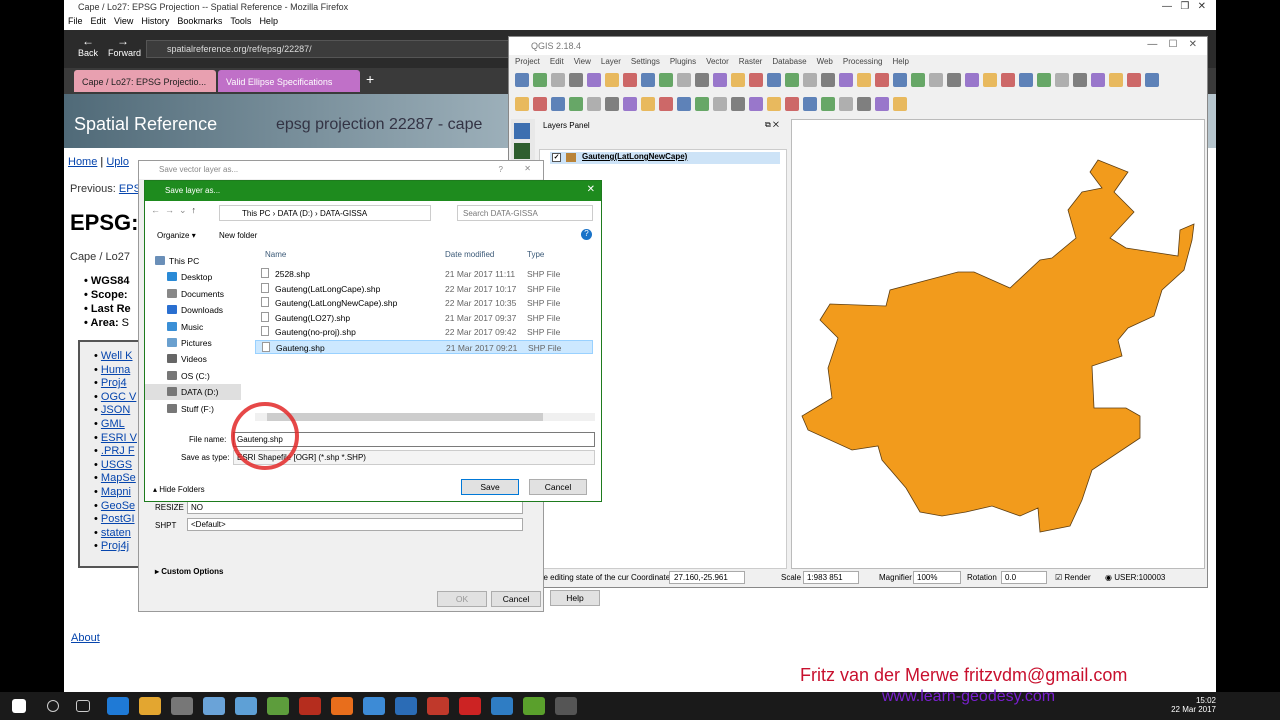 The height and width of the screenshot is (720, 1280). What do you see at coordinates (193, 376) in the screenshot?
I see `nav-item: OS (C:)` at bounding box center [193, 376].